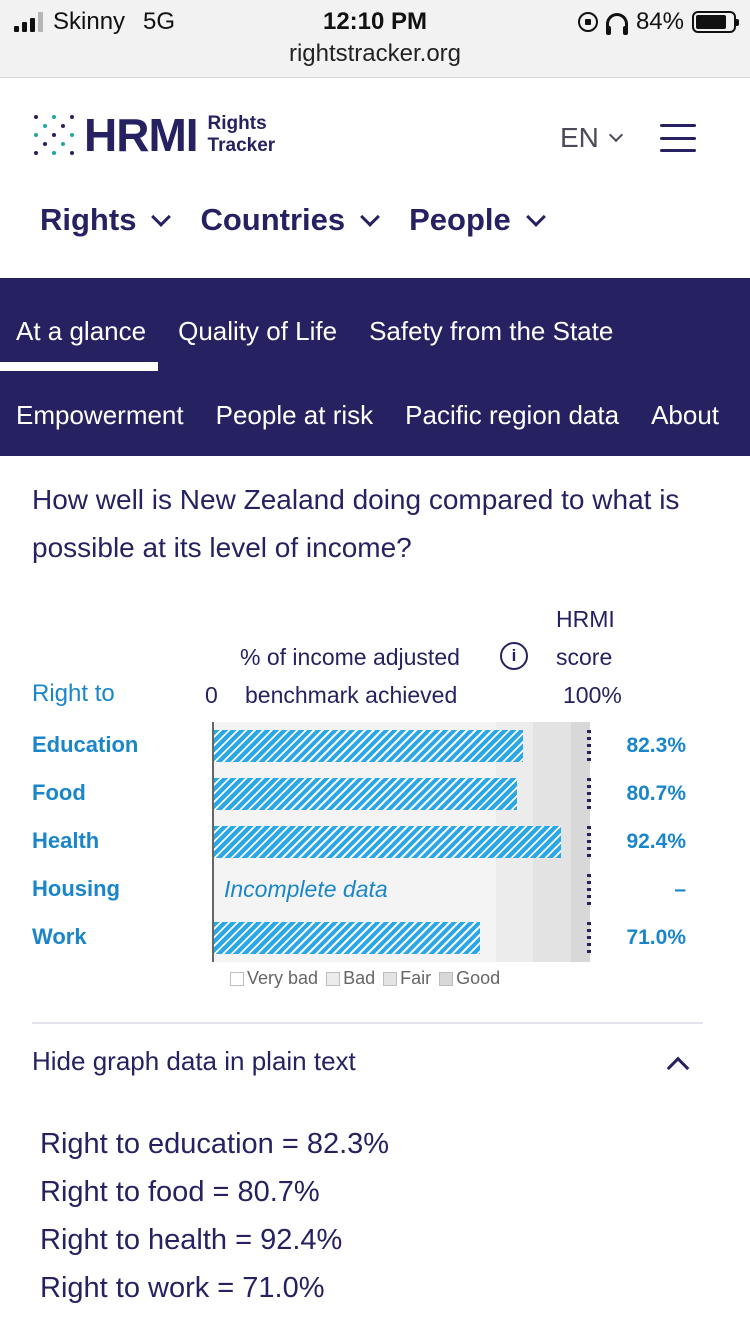 Image resolution: width=750 pixels, height=1334 pixels. I want to click on menu-icon, so click(678, 138).